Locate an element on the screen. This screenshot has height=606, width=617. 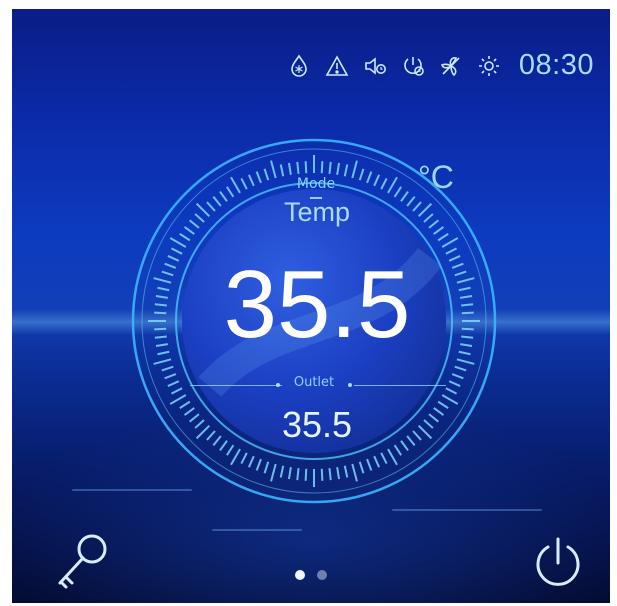
power-icon is located at coordinates (558, 561).